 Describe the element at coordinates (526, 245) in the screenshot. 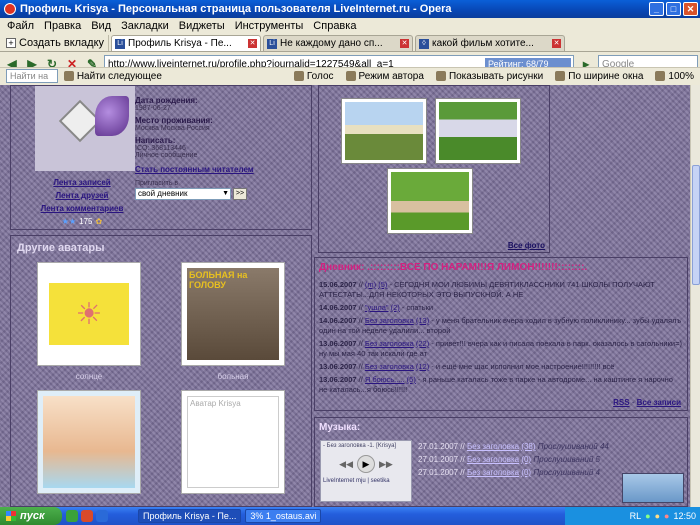

I see `all-photos-link: Все фото` at that location.